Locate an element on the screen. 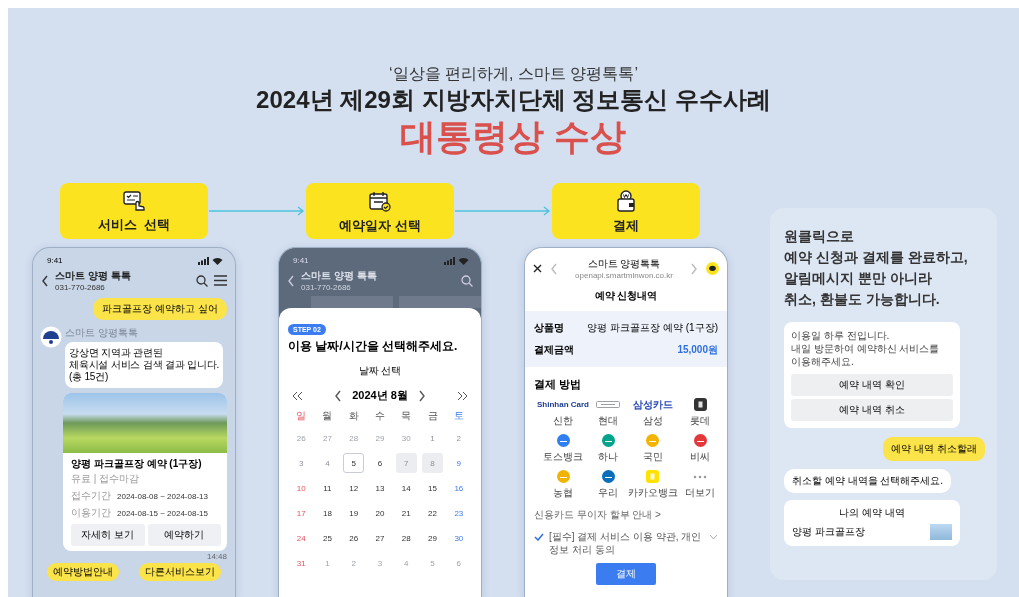  message-time: 14:48 is located at coordinates (216, 556).